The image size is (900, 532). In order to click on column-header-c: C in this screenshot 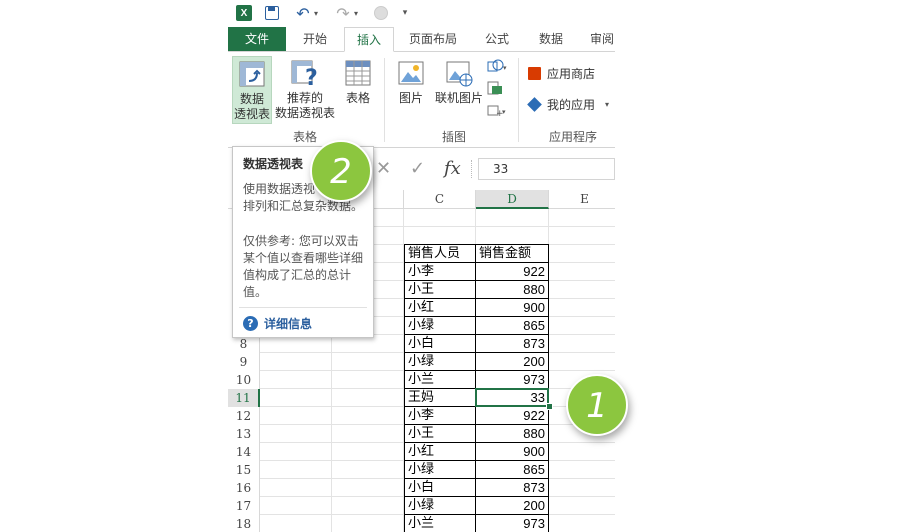, I will do `click(440, 199)`.